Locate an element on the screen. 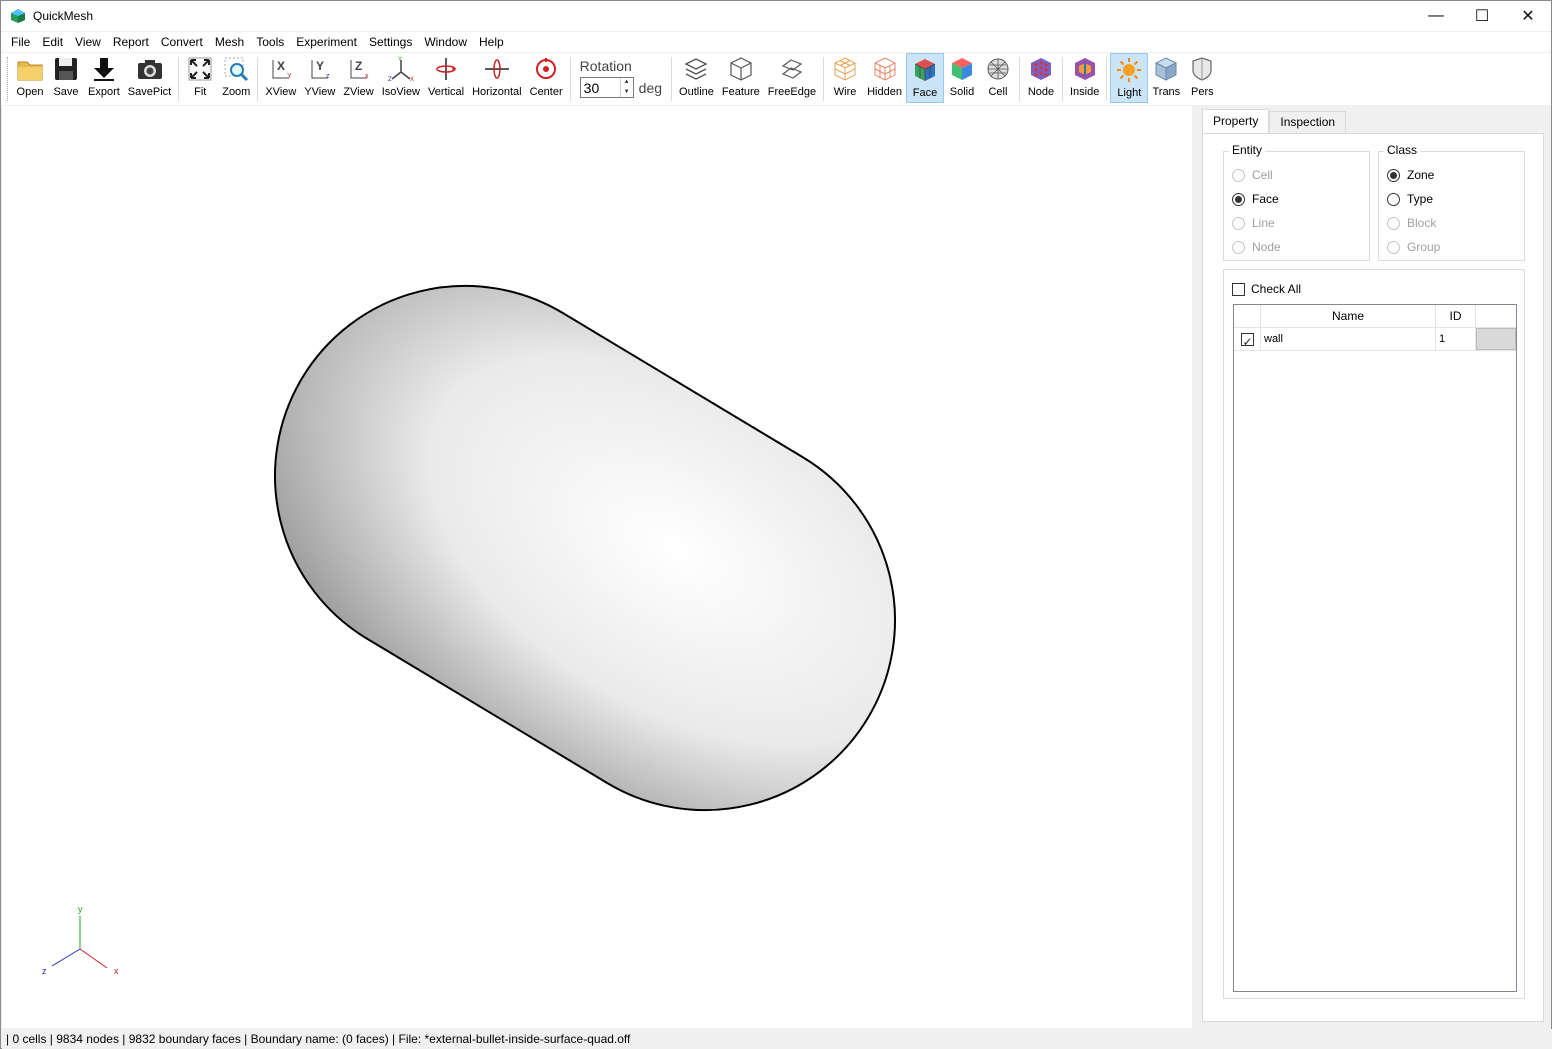 This screenshot has height=1049, width=1552. spinbox-arrows: ▲ ▼ is located at coordinates (626, 88).